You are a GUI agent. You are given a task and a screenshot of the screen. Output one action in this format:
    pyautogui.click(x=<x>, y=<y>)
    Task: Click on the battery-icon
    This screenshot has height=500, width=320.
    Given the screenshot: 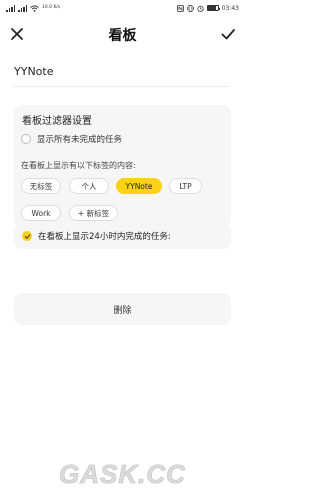 What is the action you would take?
    pyautogui.click(x=213, y=8)
    